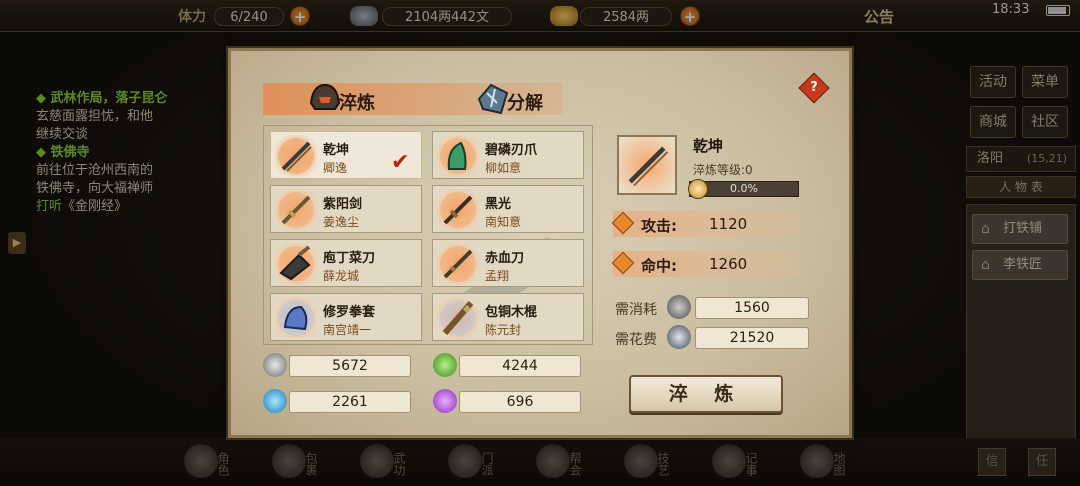  What do you see at coordinates (505, 258) in the screenshot?
I see `weapon-name: 赤血刀` at bounding box center [505, 258].